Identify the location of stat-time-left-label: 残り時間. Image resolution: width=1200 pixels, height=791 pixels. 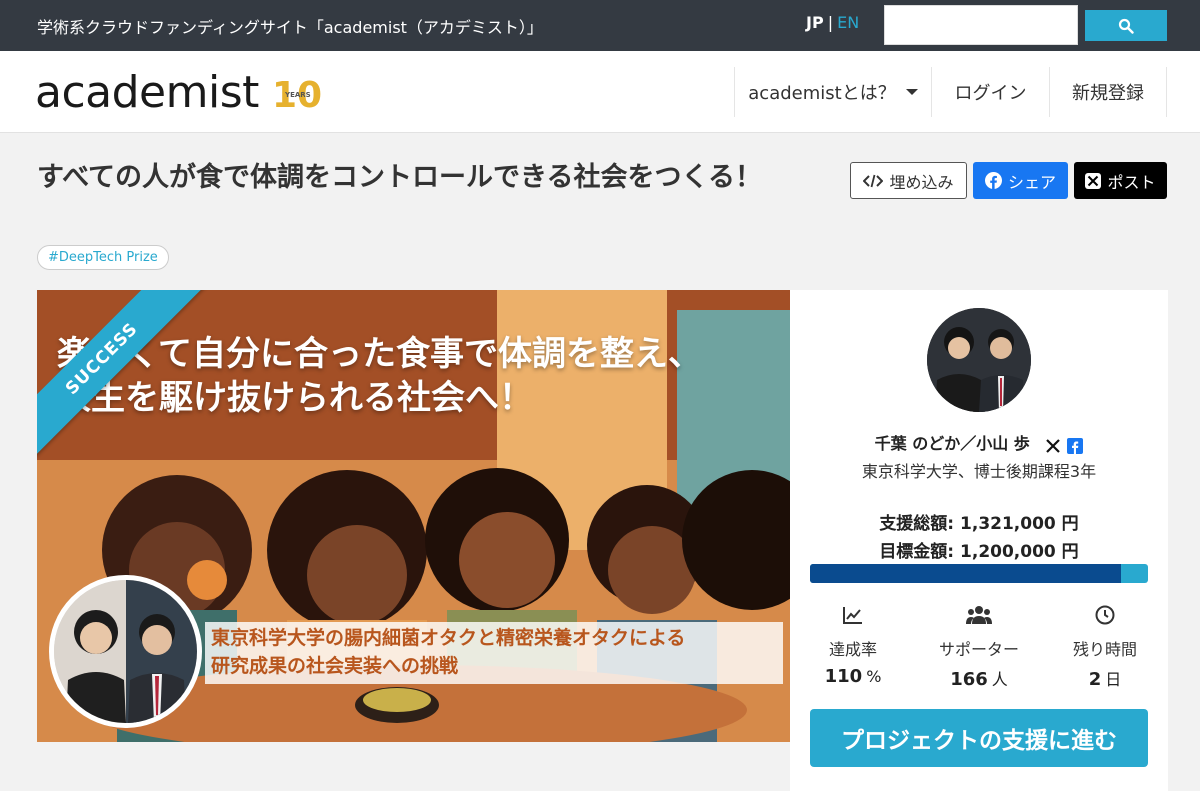
(1104, 649).